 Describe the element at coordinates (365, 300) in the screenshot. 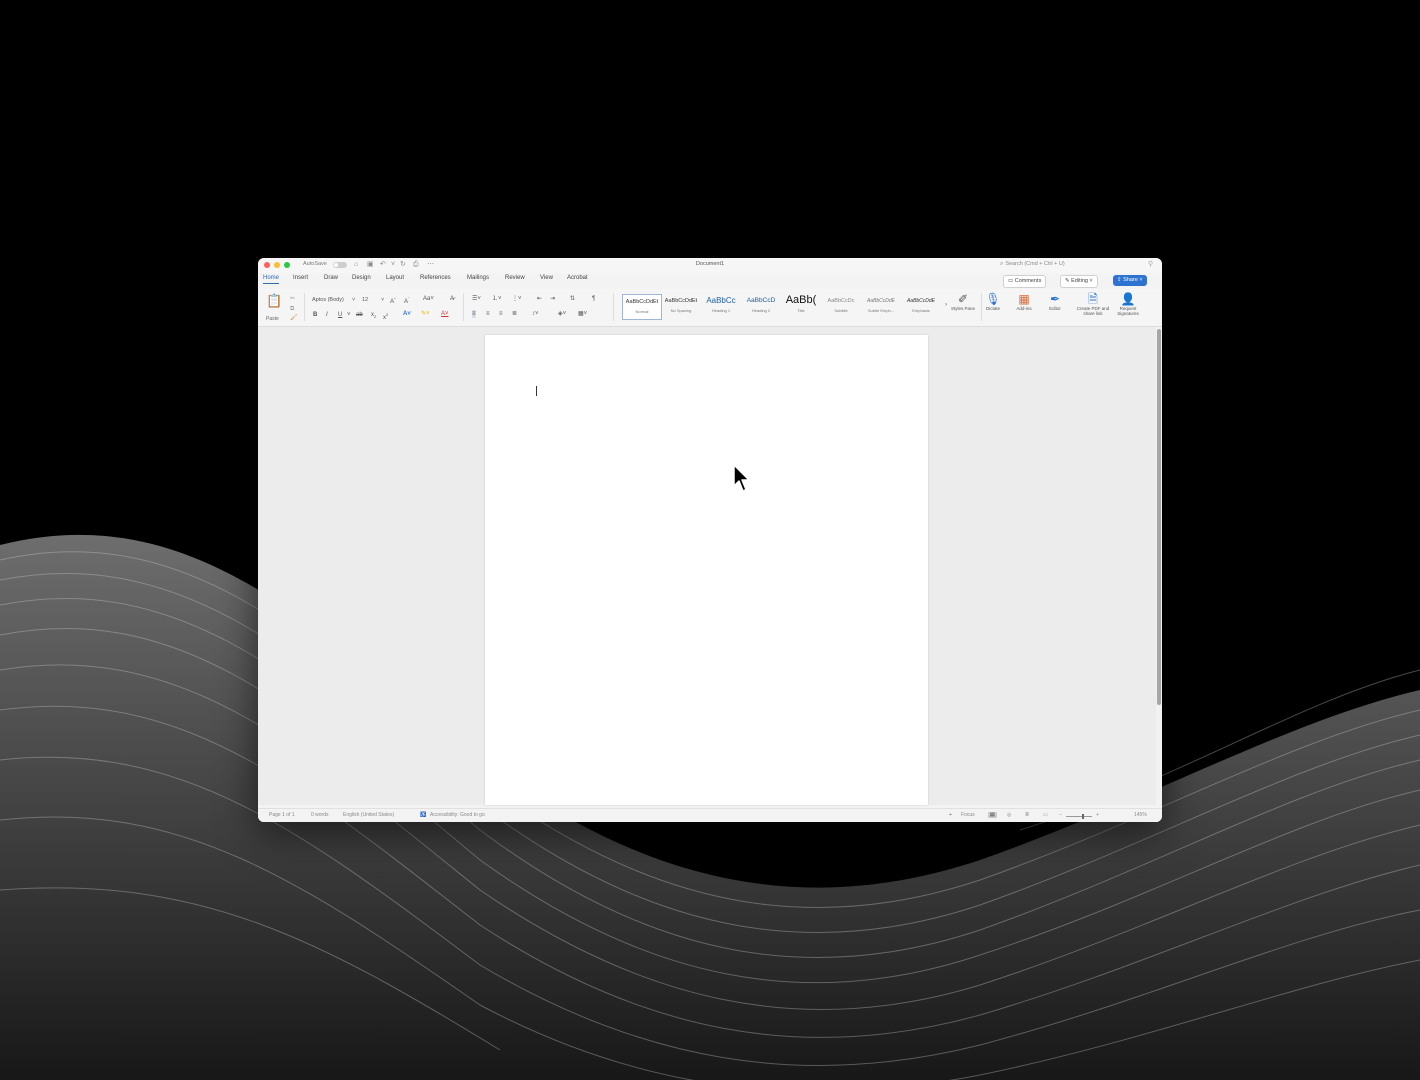

I see `font-size-select: 12` at that location.